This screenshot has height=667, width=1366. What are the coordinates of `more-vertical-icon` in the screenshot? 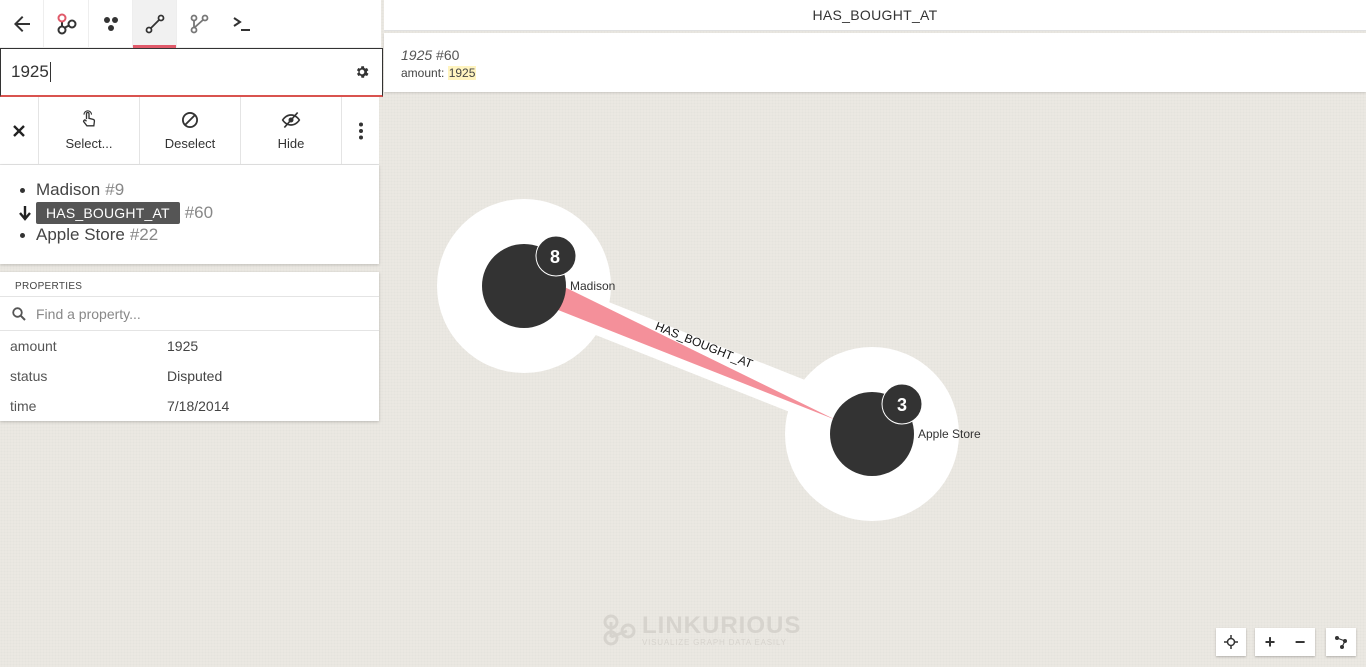 It's located at (360, 130).